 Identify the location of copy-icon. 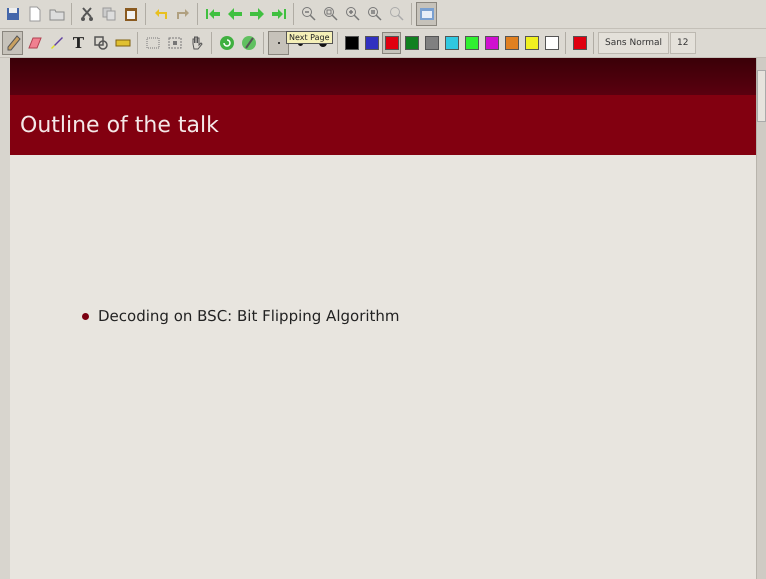
(108, 14).